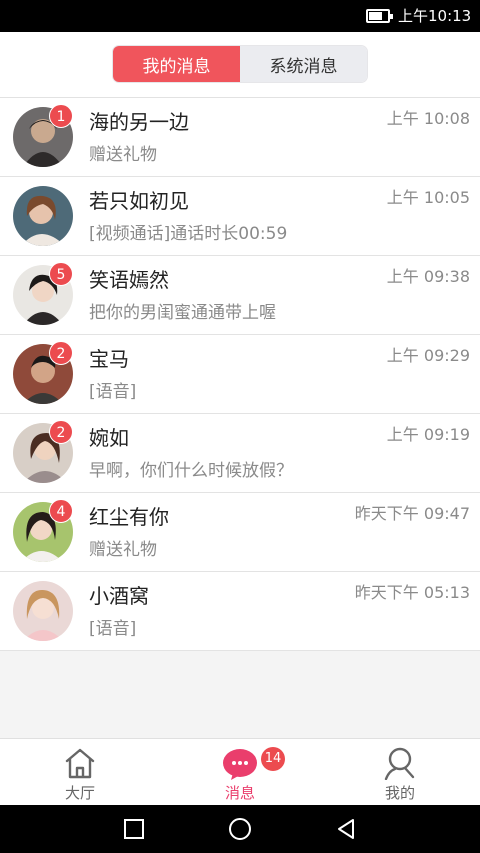 This screenshot has height=853, width=480. What do you see at coordinates (240, 764) in the screenshot?
I see `chat-bubble-icon` at bounding box center [240, 764].